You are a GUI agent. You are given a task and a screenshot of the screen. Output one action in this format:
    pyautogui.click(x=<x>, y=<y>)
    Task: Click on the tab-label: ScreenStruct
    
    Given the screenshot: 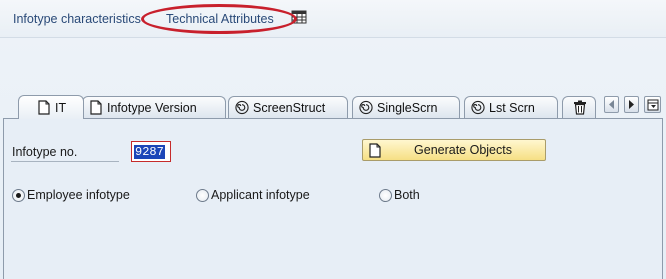 What is the action you would take?
    pyautogui.click(x=289, y=107)
    